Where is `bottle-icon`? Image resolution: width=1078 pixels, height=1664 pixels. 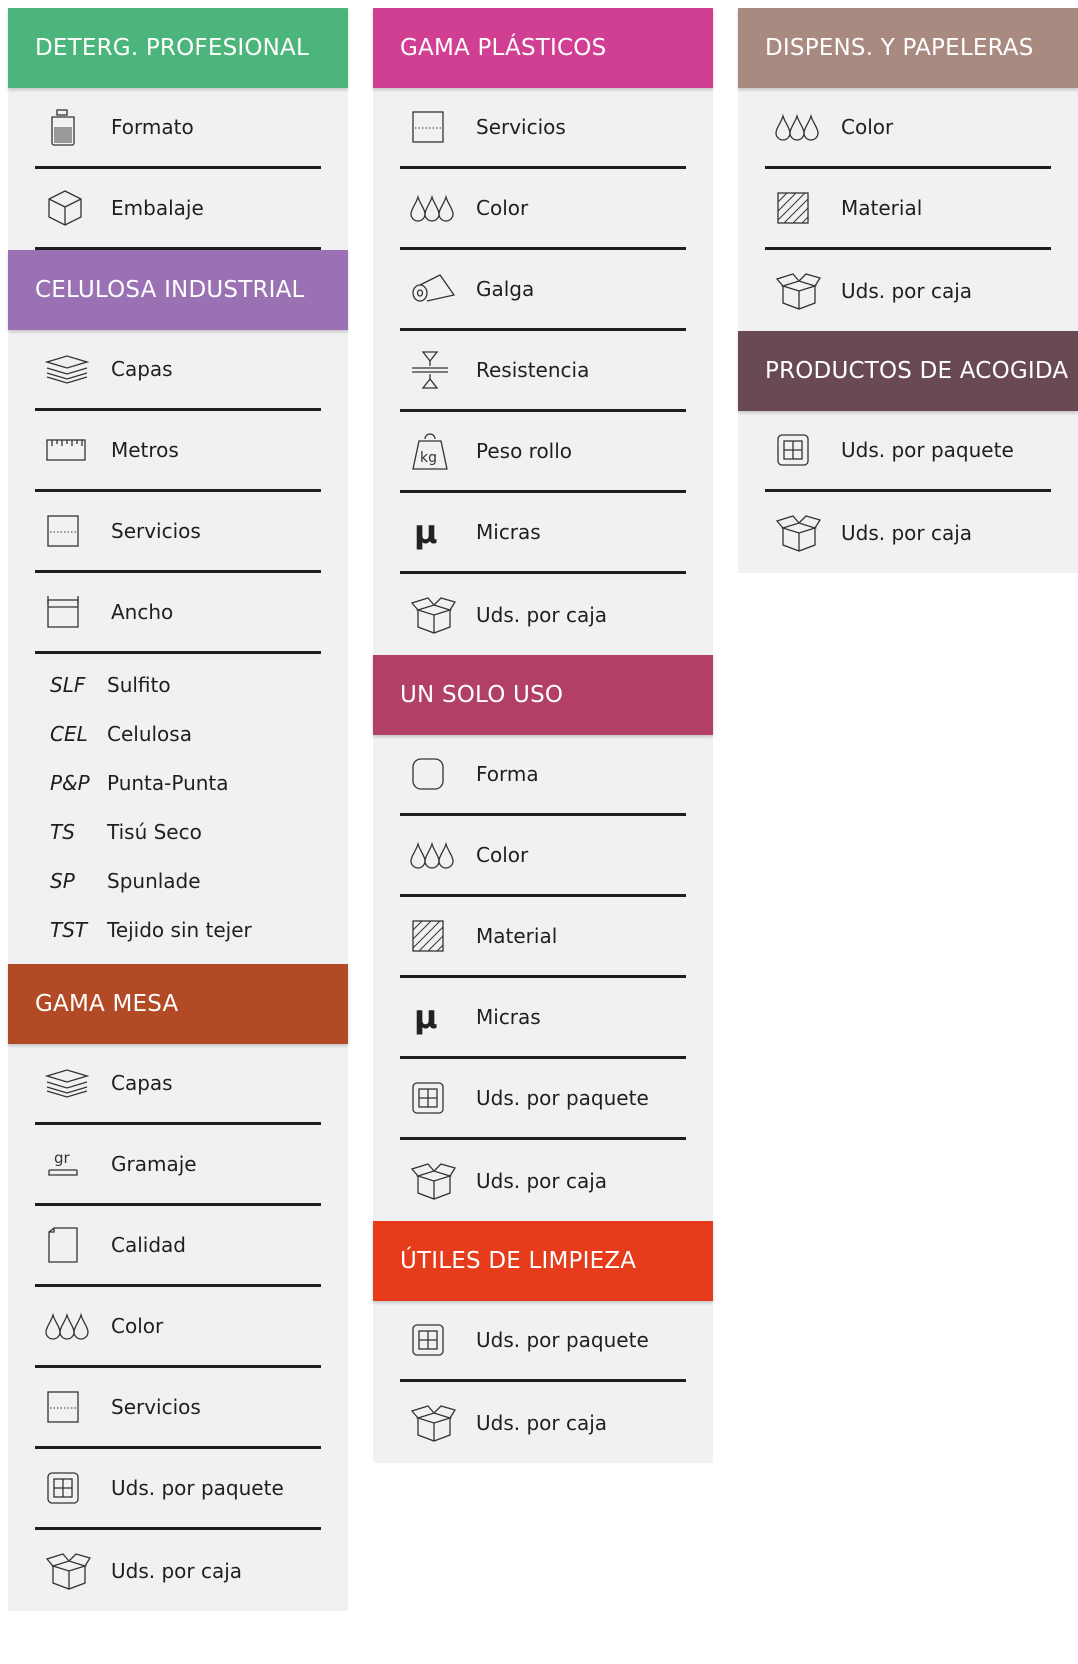 bottle-icon is located at coordinates (73, 127).